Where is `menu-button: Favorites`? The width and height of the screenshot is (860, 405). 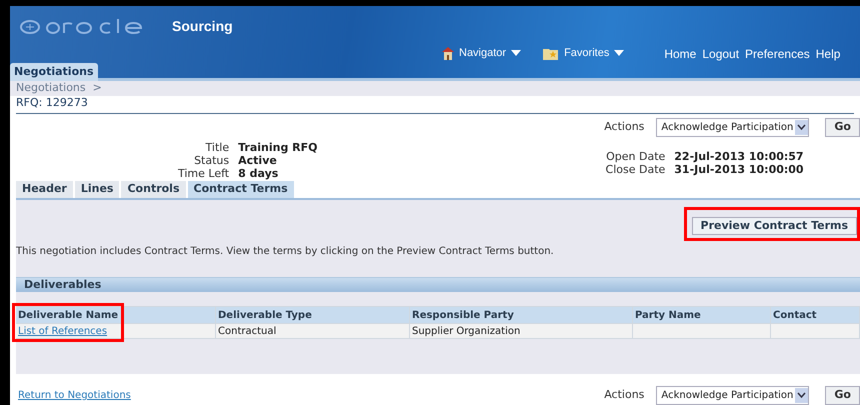
menu-button: Favorites is located at coordinates (583, 53).